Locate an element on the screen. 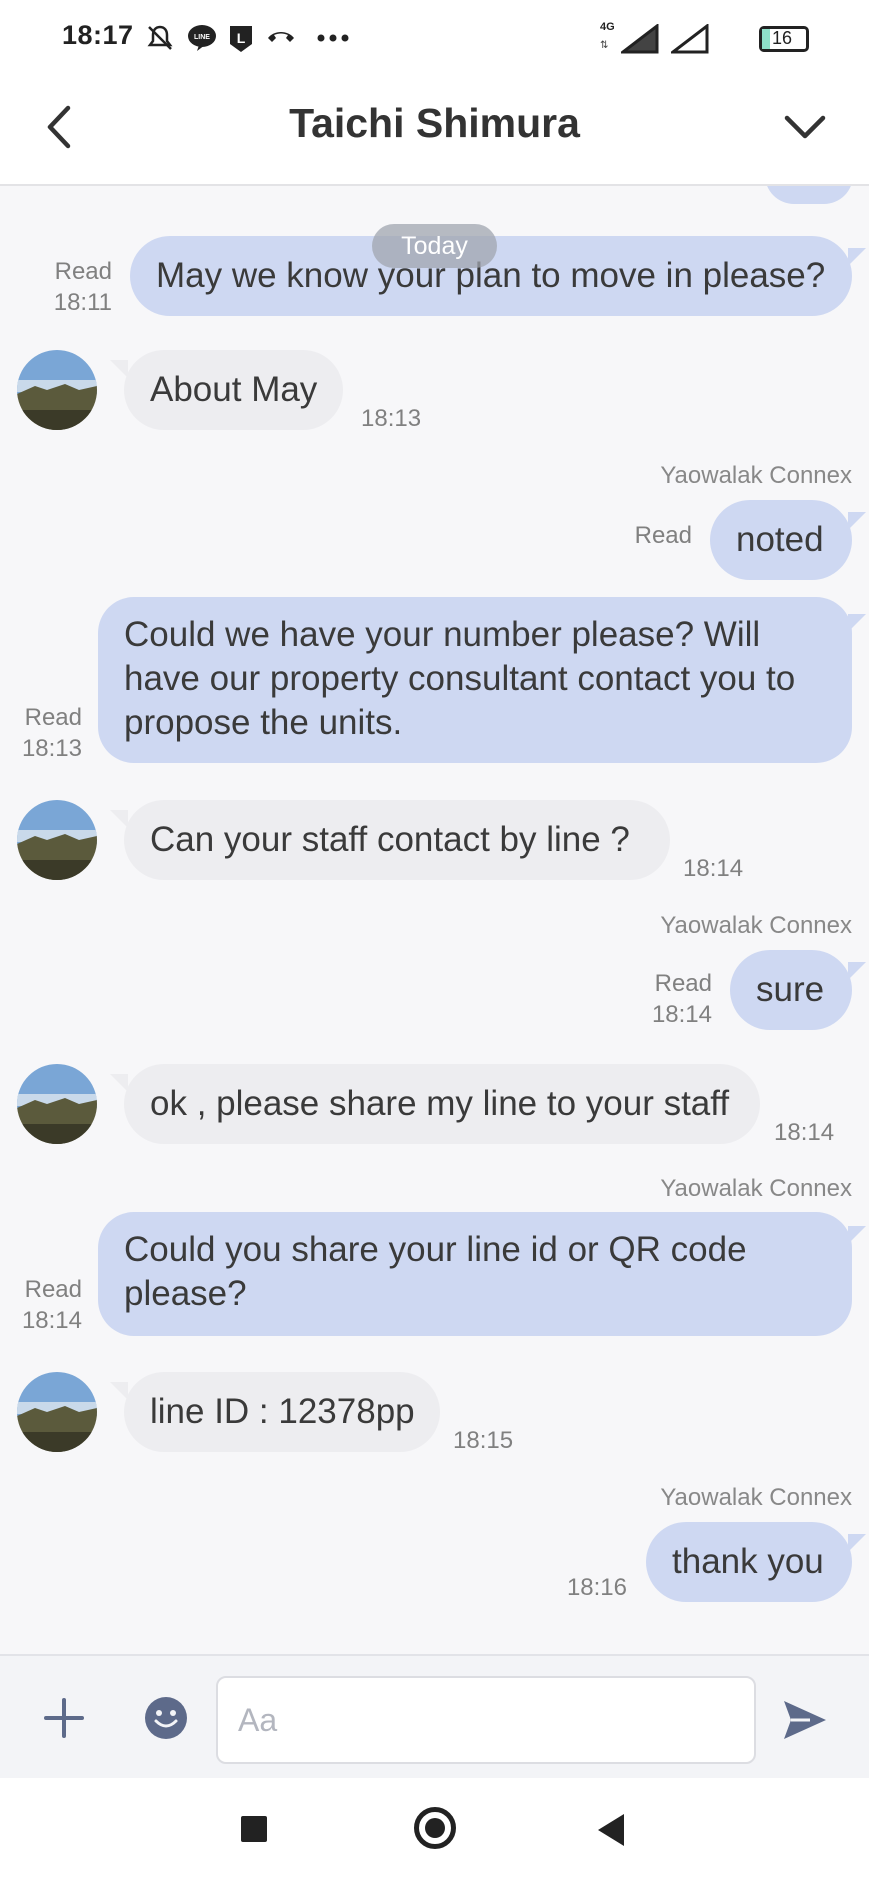  date-separator: Today is located at coordinates (434, 246).